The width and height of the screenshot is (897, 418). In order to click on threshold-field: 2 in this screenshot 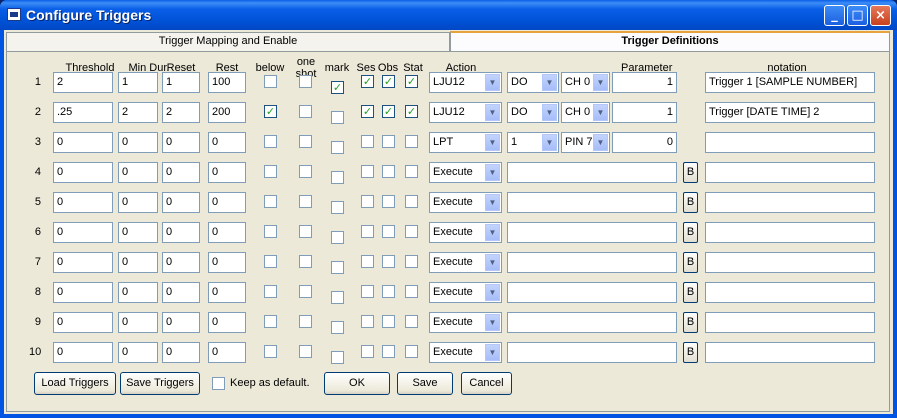, I will do `click(83, 82)`.